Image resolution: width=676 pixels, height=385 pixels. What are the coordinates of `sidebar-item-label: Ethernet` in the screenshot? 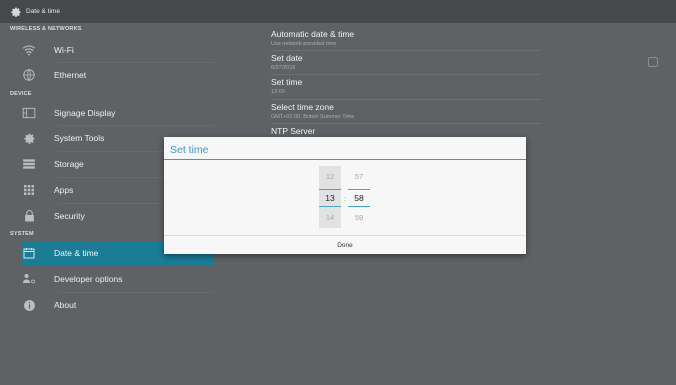 It's located at (70, 75).